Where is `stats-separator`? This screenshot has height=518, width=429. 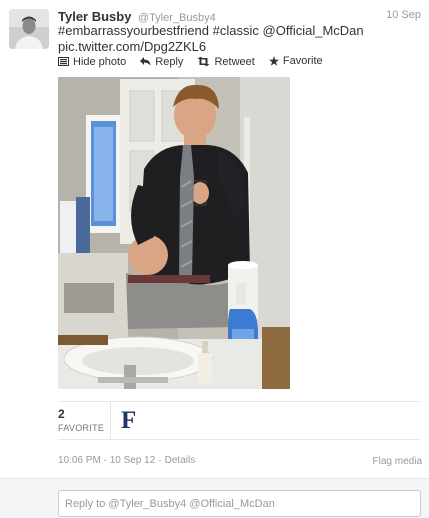
stats-separator is located at coordinates (110, 420).